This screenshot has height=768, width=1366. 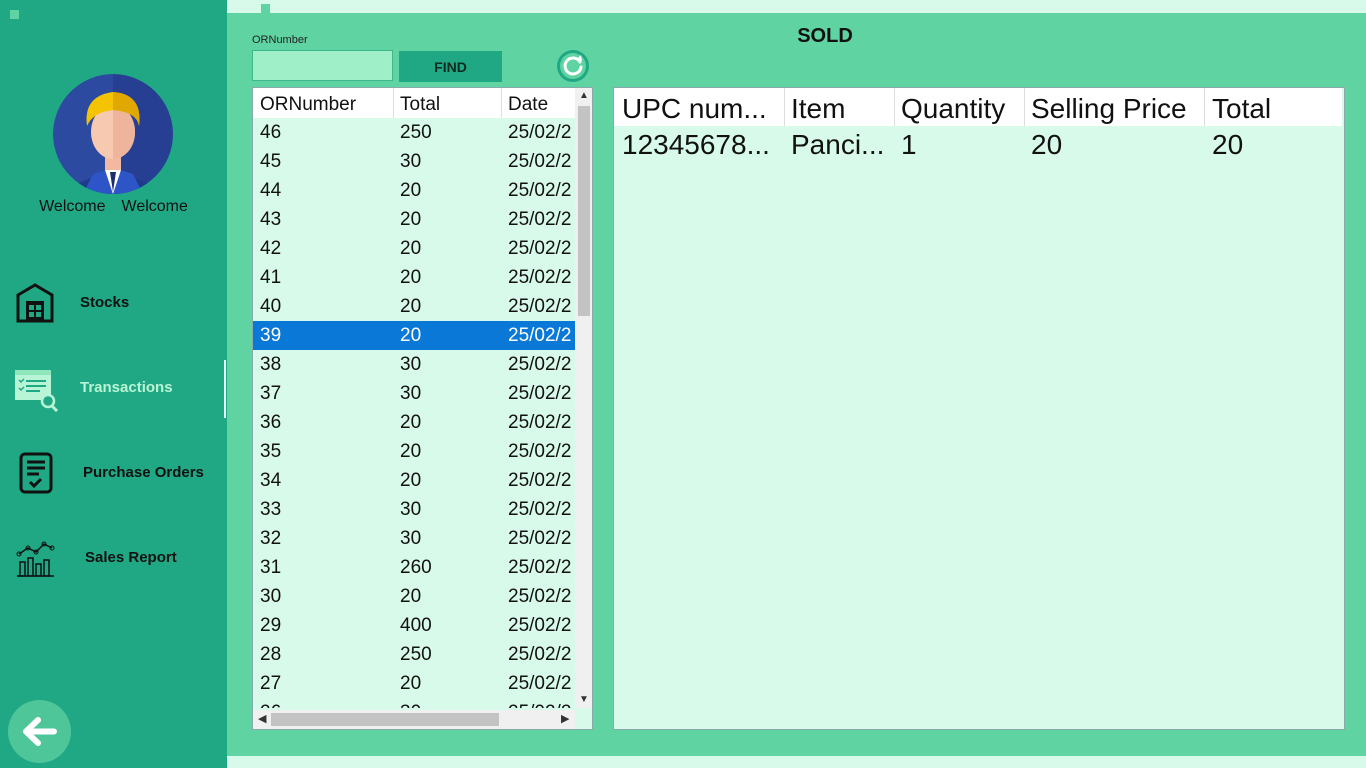 What do you see at coordinates (565, 718) in the screenshot?
I see `scroll-right-arrow-icon: ▶` at bounding box center [565, 718].